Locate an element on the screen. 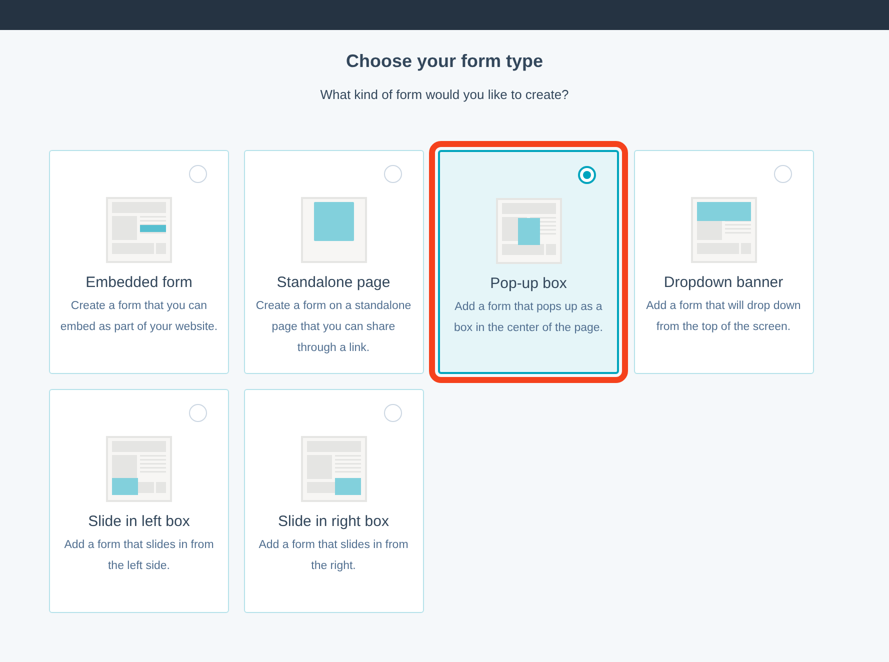 Image resolution: width=889 pixels, height=662 pixels. card-title: Slide in left box is located at coordinates (139, 522).